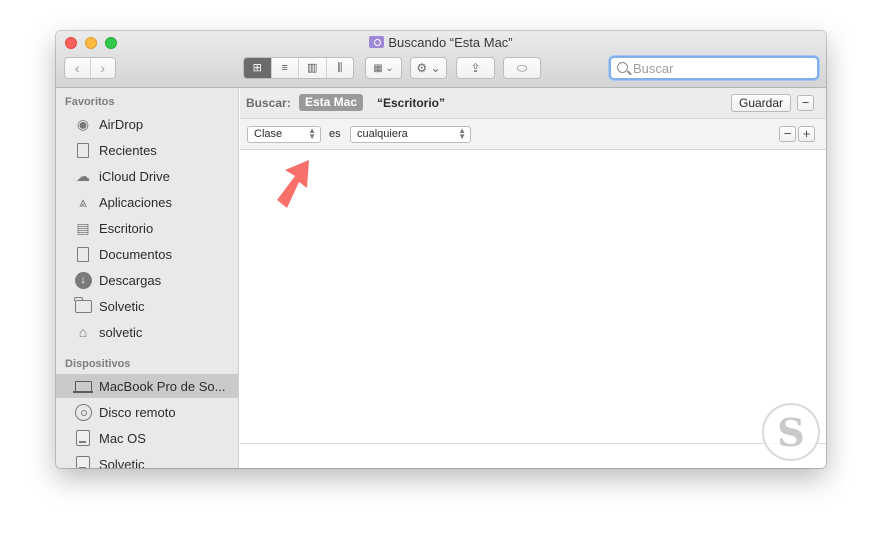 The image size is (882, 548). Describe the element at coordinates (147, 150) in the screenshot. I see `sidebar-item-recientes: Recientes` at that location.